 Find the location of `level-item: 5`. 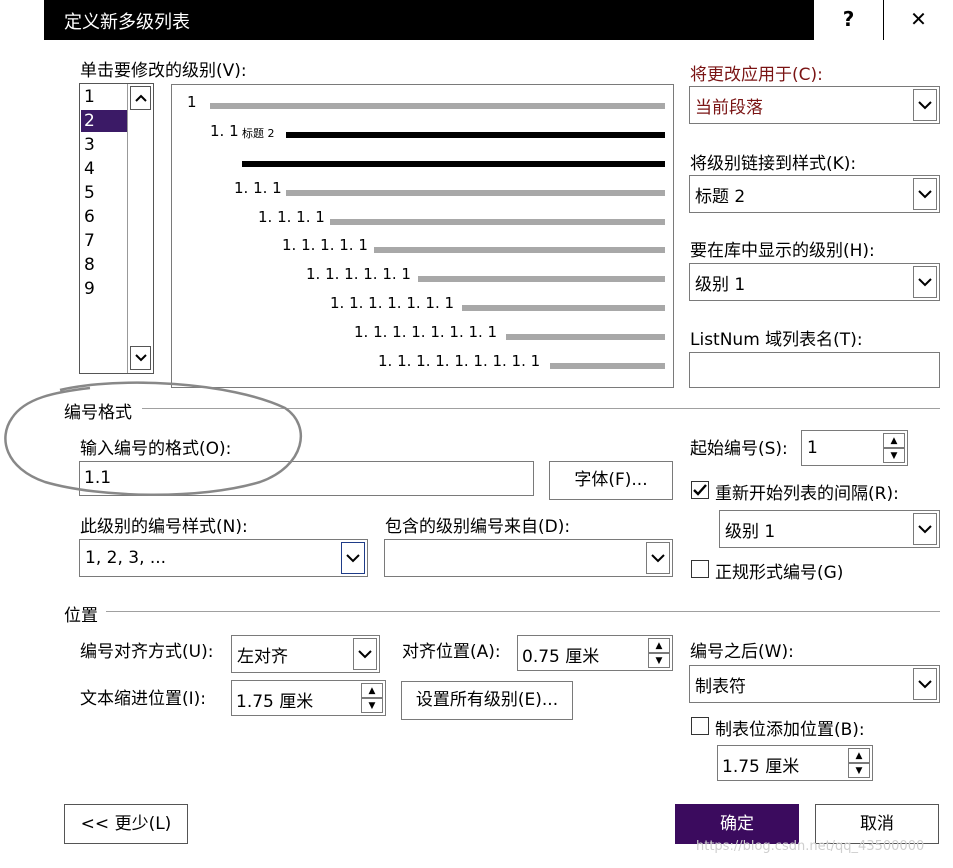

level-item: 5 is located at coordinates (89, 193).